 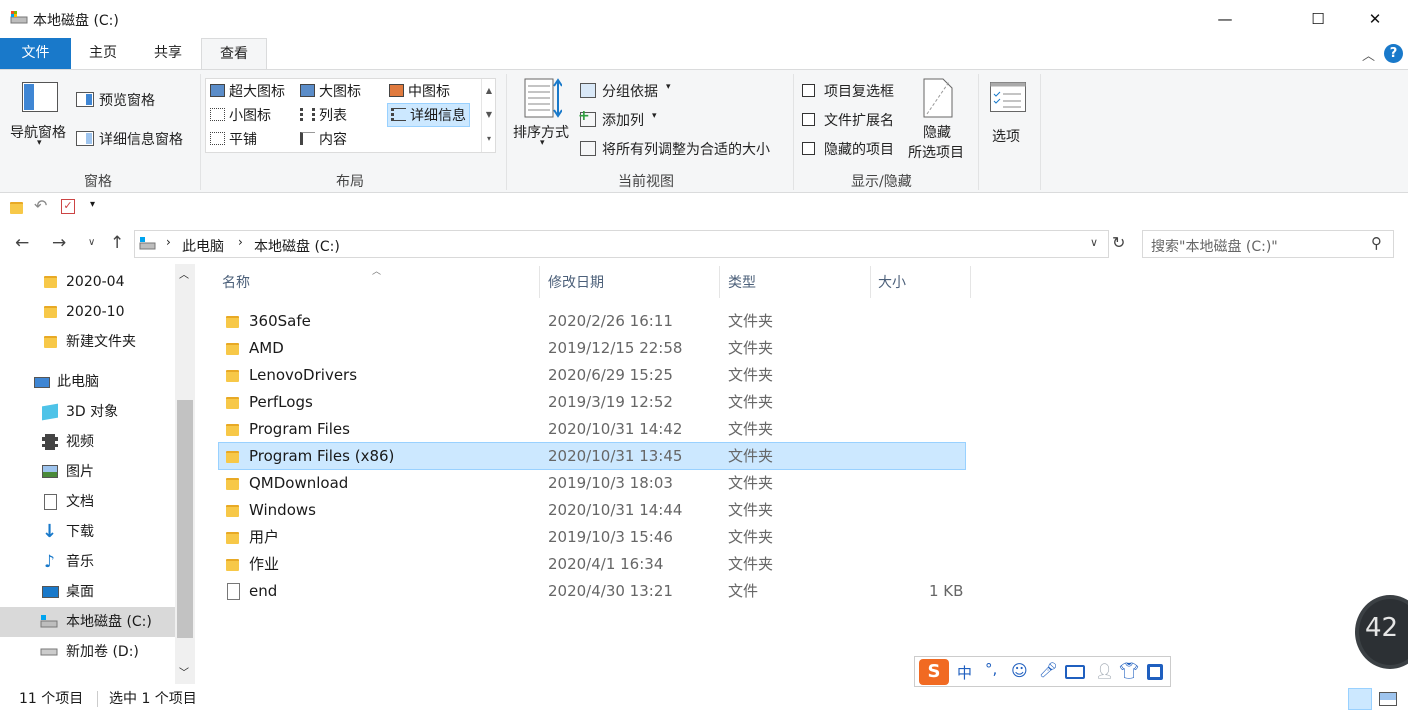 What do you see at coordinates (137, 139) in the screenshot?
I see `details-pane-button: 详细信息窗格` at bounding box center [137, 139].